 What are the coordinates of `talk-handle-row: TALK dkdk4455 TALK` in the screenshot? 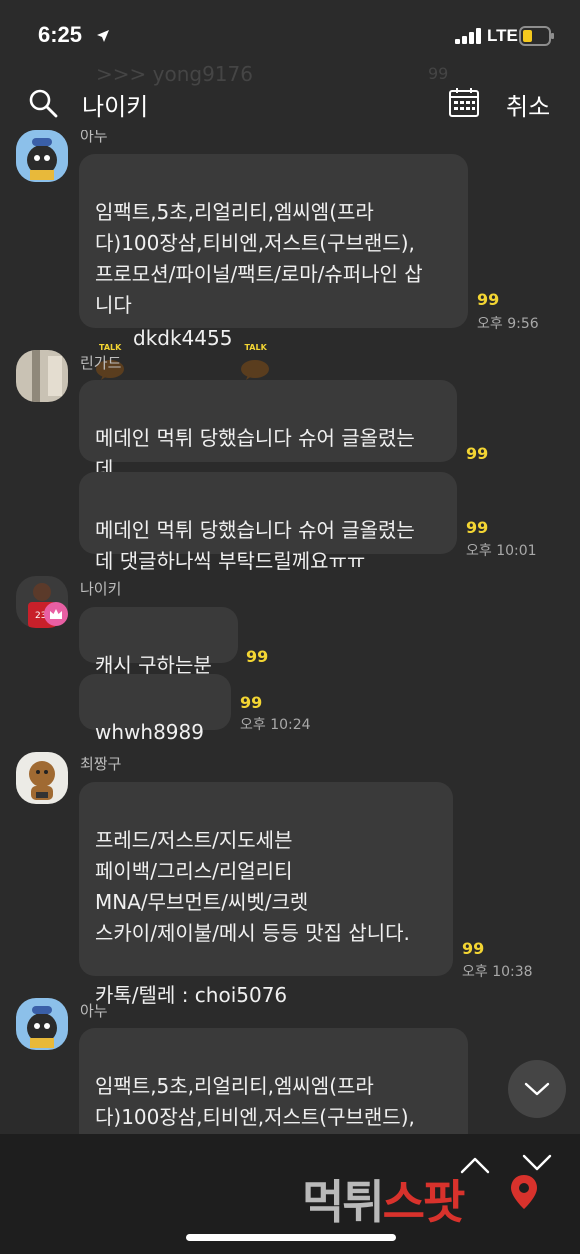 It's located at (273, 351).